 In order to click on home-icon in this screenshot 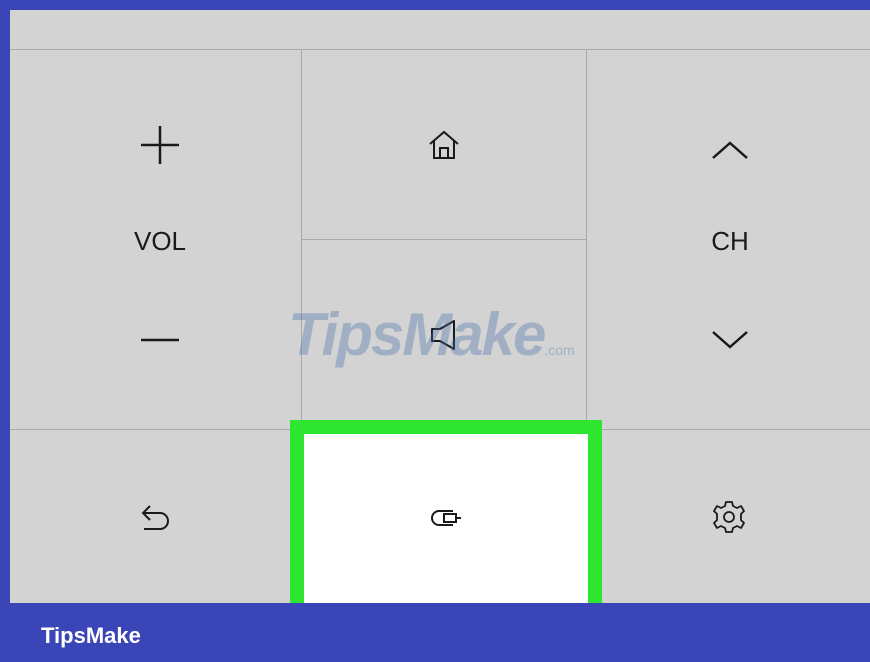, I will do `click(444, 144)`.